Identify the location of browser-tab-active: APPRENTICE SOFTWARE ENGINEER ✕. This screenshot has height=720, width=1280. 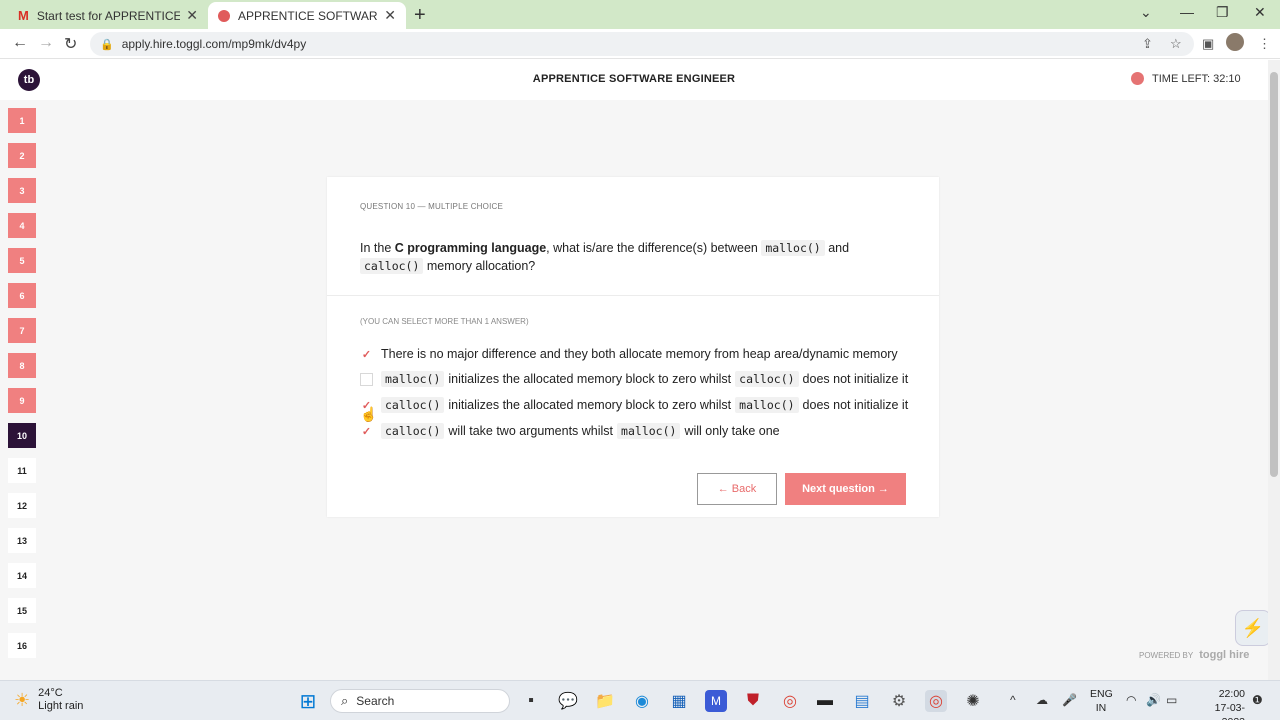
(307, 15).